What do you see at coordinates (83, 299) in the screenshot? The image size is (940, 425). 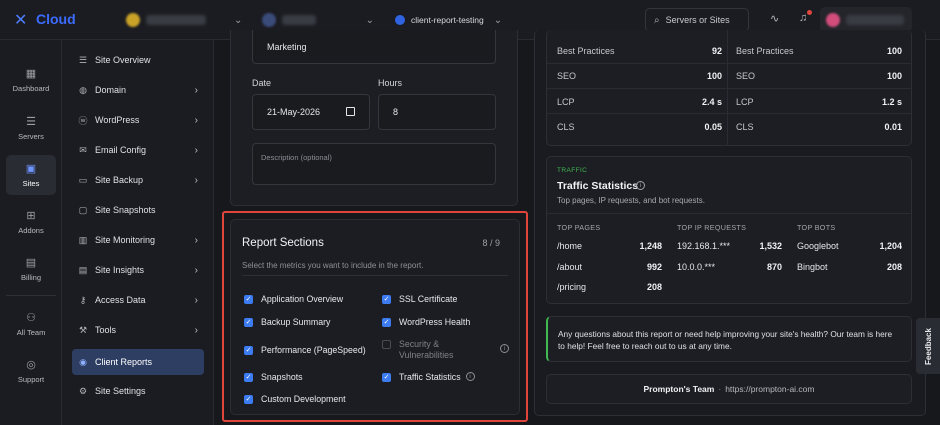 I see `key-icon: ⚷` at bounding box center [83, 299].